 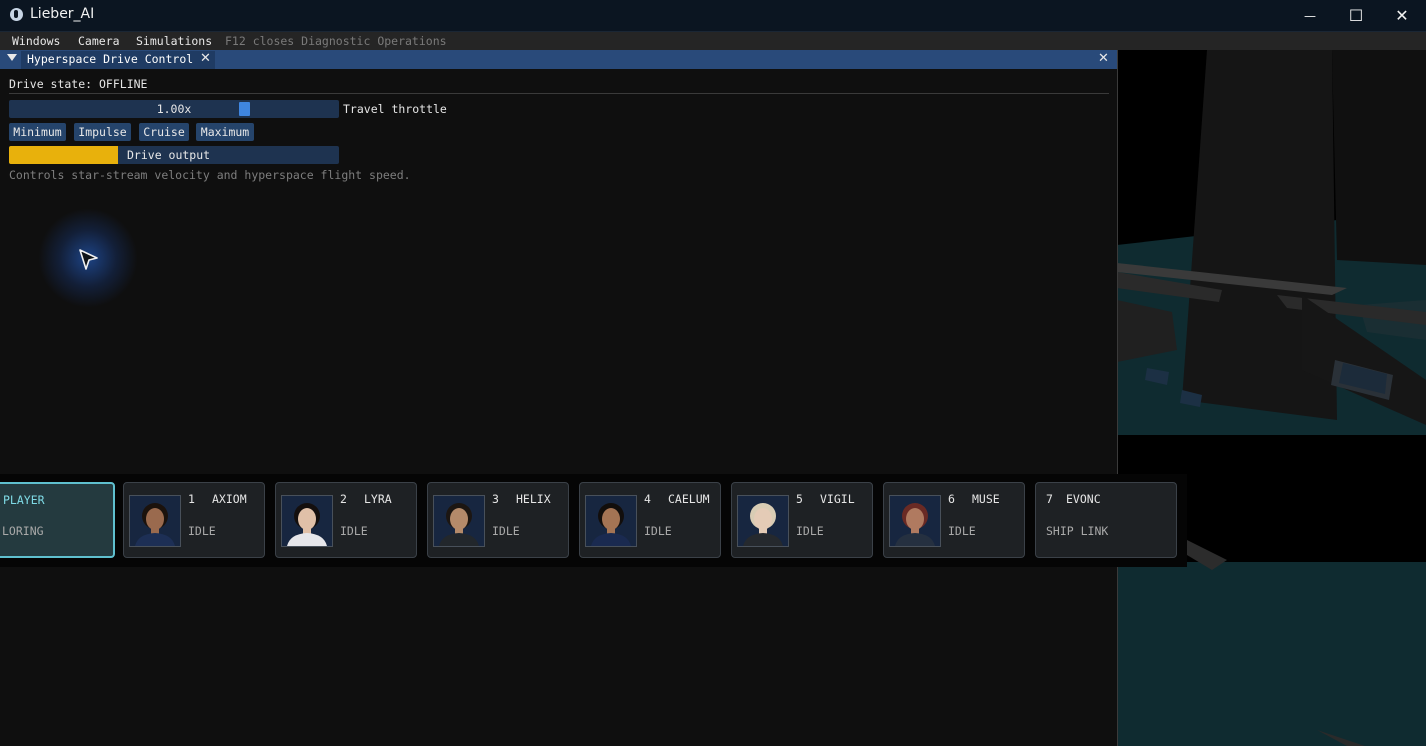 I want to click on maximize-button: ☐, so click(x=1356, y=15).